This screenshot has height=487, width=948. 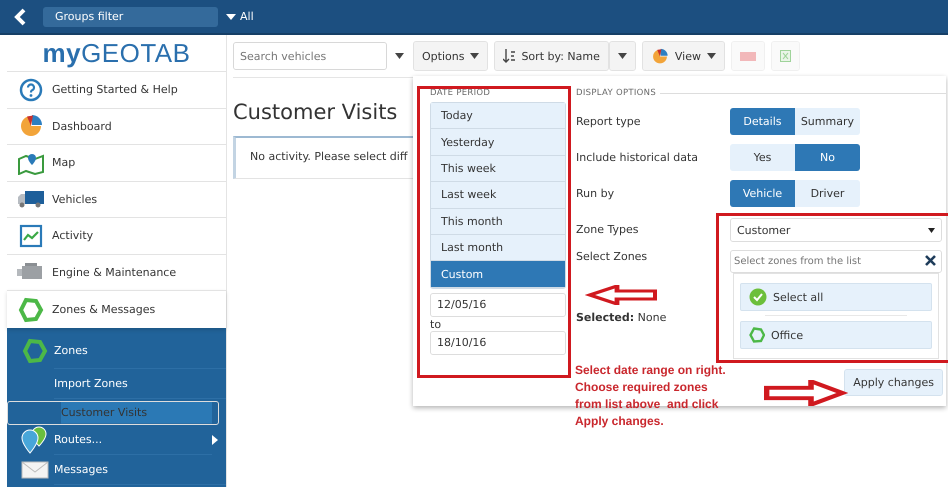 What do you see at coordinates (930, 260) in the screenshot?
I see `clear-icon` at bounding box center [930, 260].